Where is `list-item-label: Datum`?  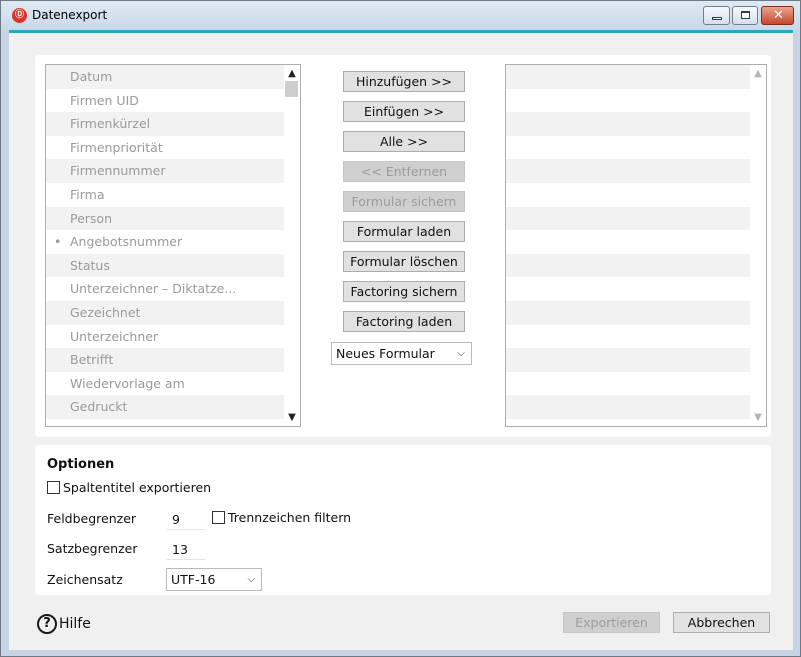 list-item-label: Datum is located at coordinates (91, 76).